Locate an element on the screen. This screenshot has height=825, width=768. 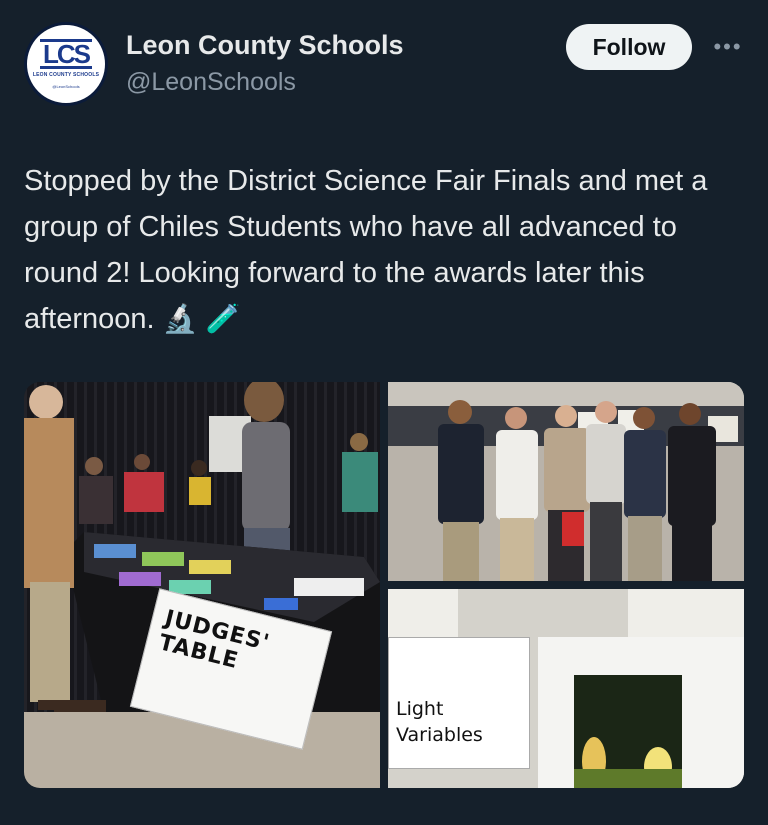
light-variables-line1: Light is located at coordinates (420, 709).